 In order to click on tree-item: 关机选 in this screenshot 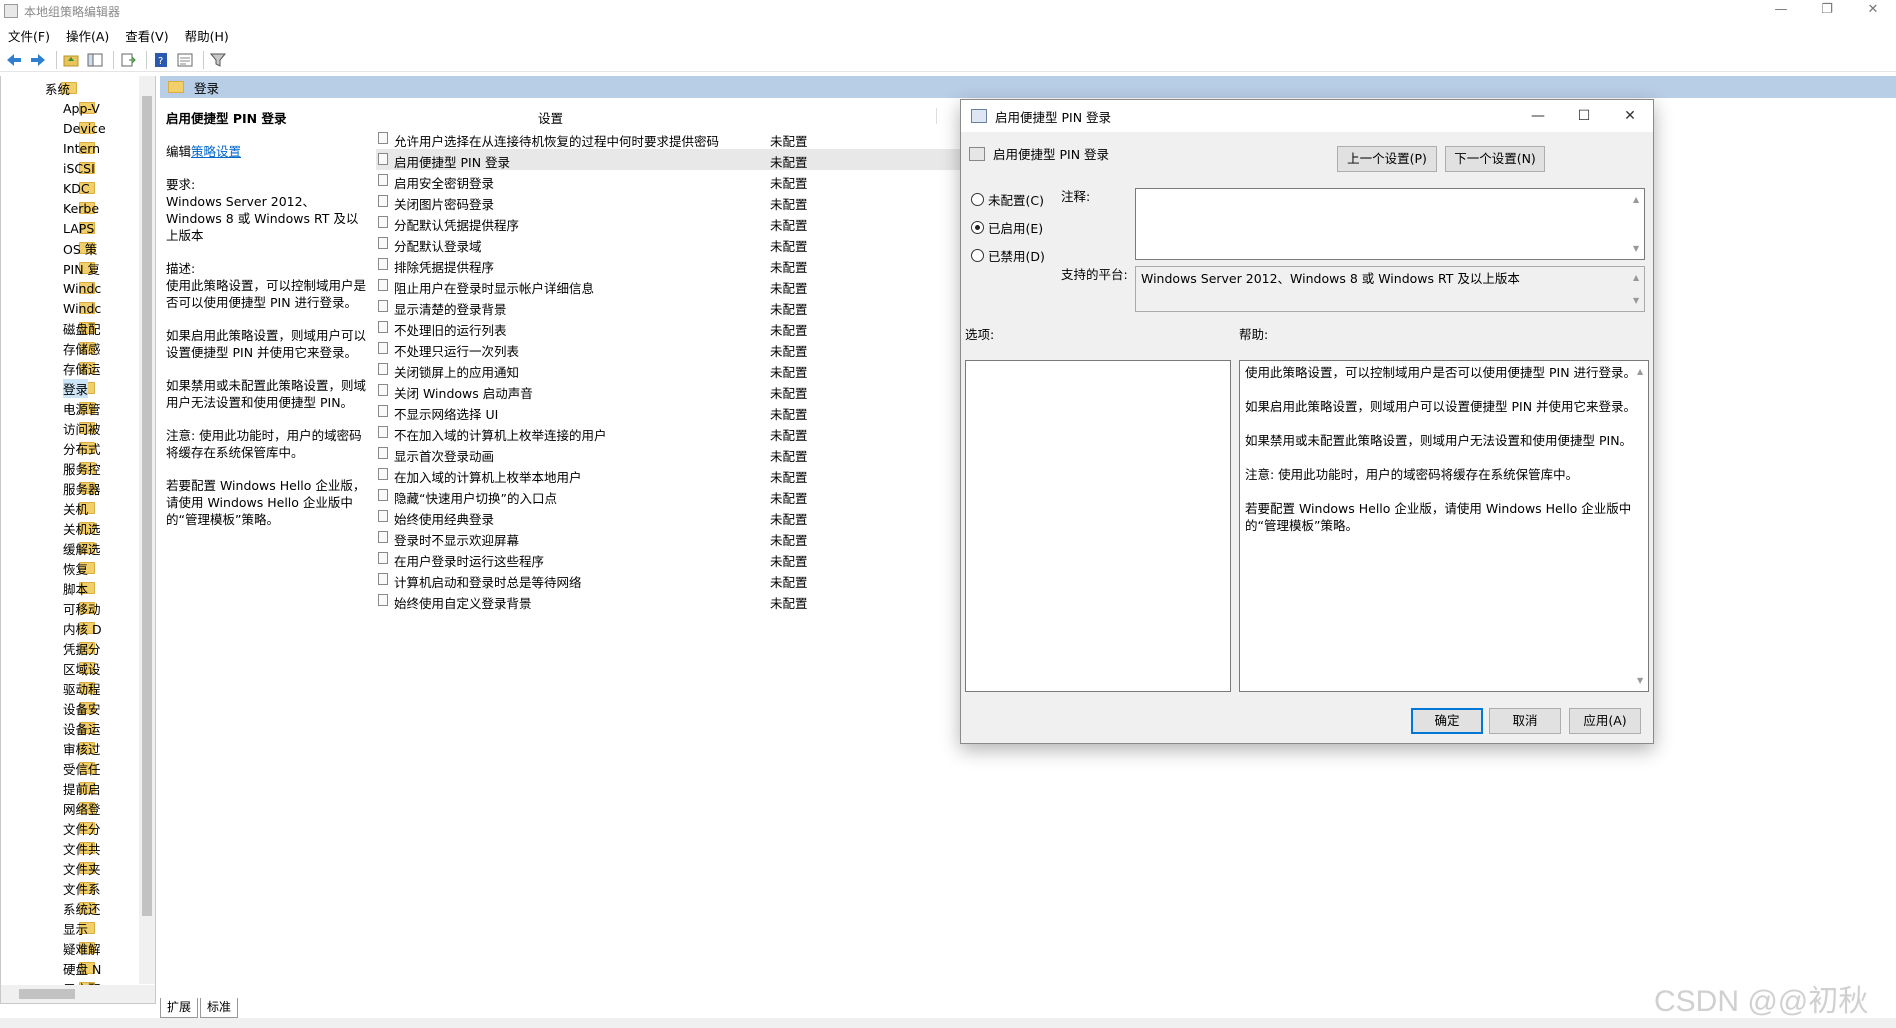, I will do `click(71, 528)`.